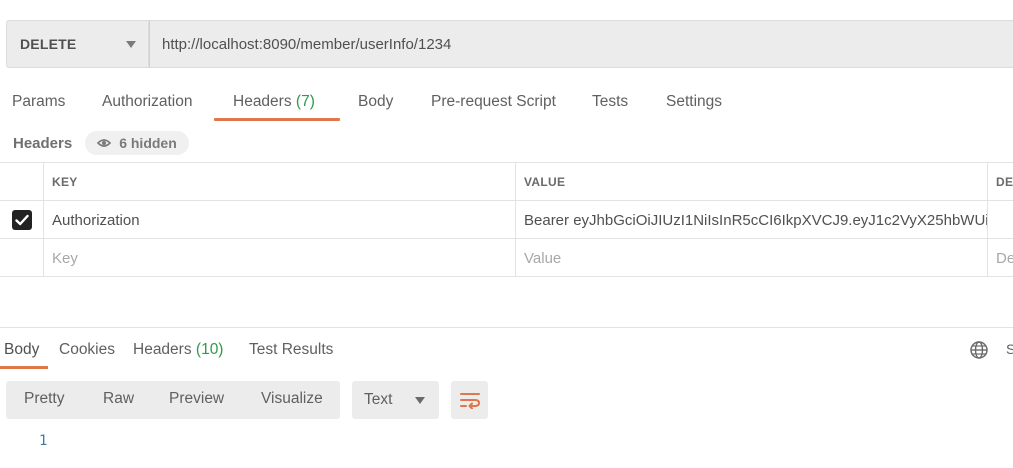 The height and width of the screenshot is (468, 1013). I want to click on response-tabs: Body Cookies Headers (10) Test Results, so click(506, 353).